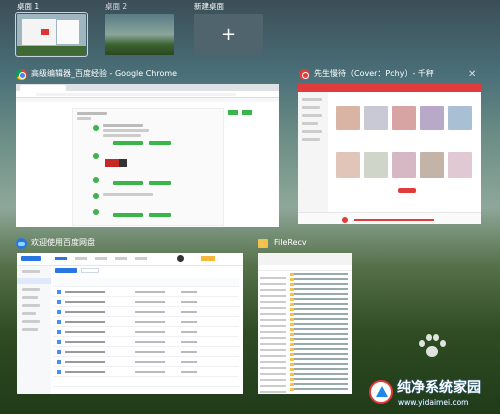  I want to click on file-list, so click(146, 330).